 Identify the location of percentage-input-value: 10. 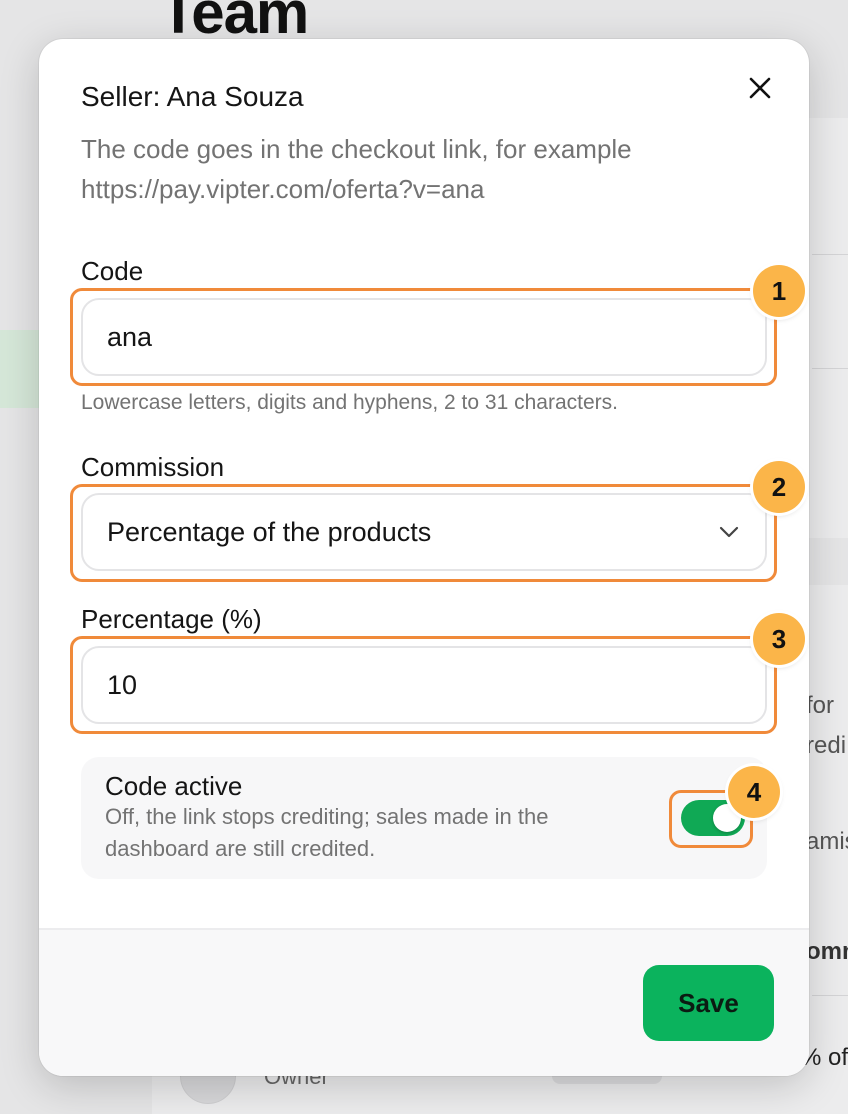
(122, 684).